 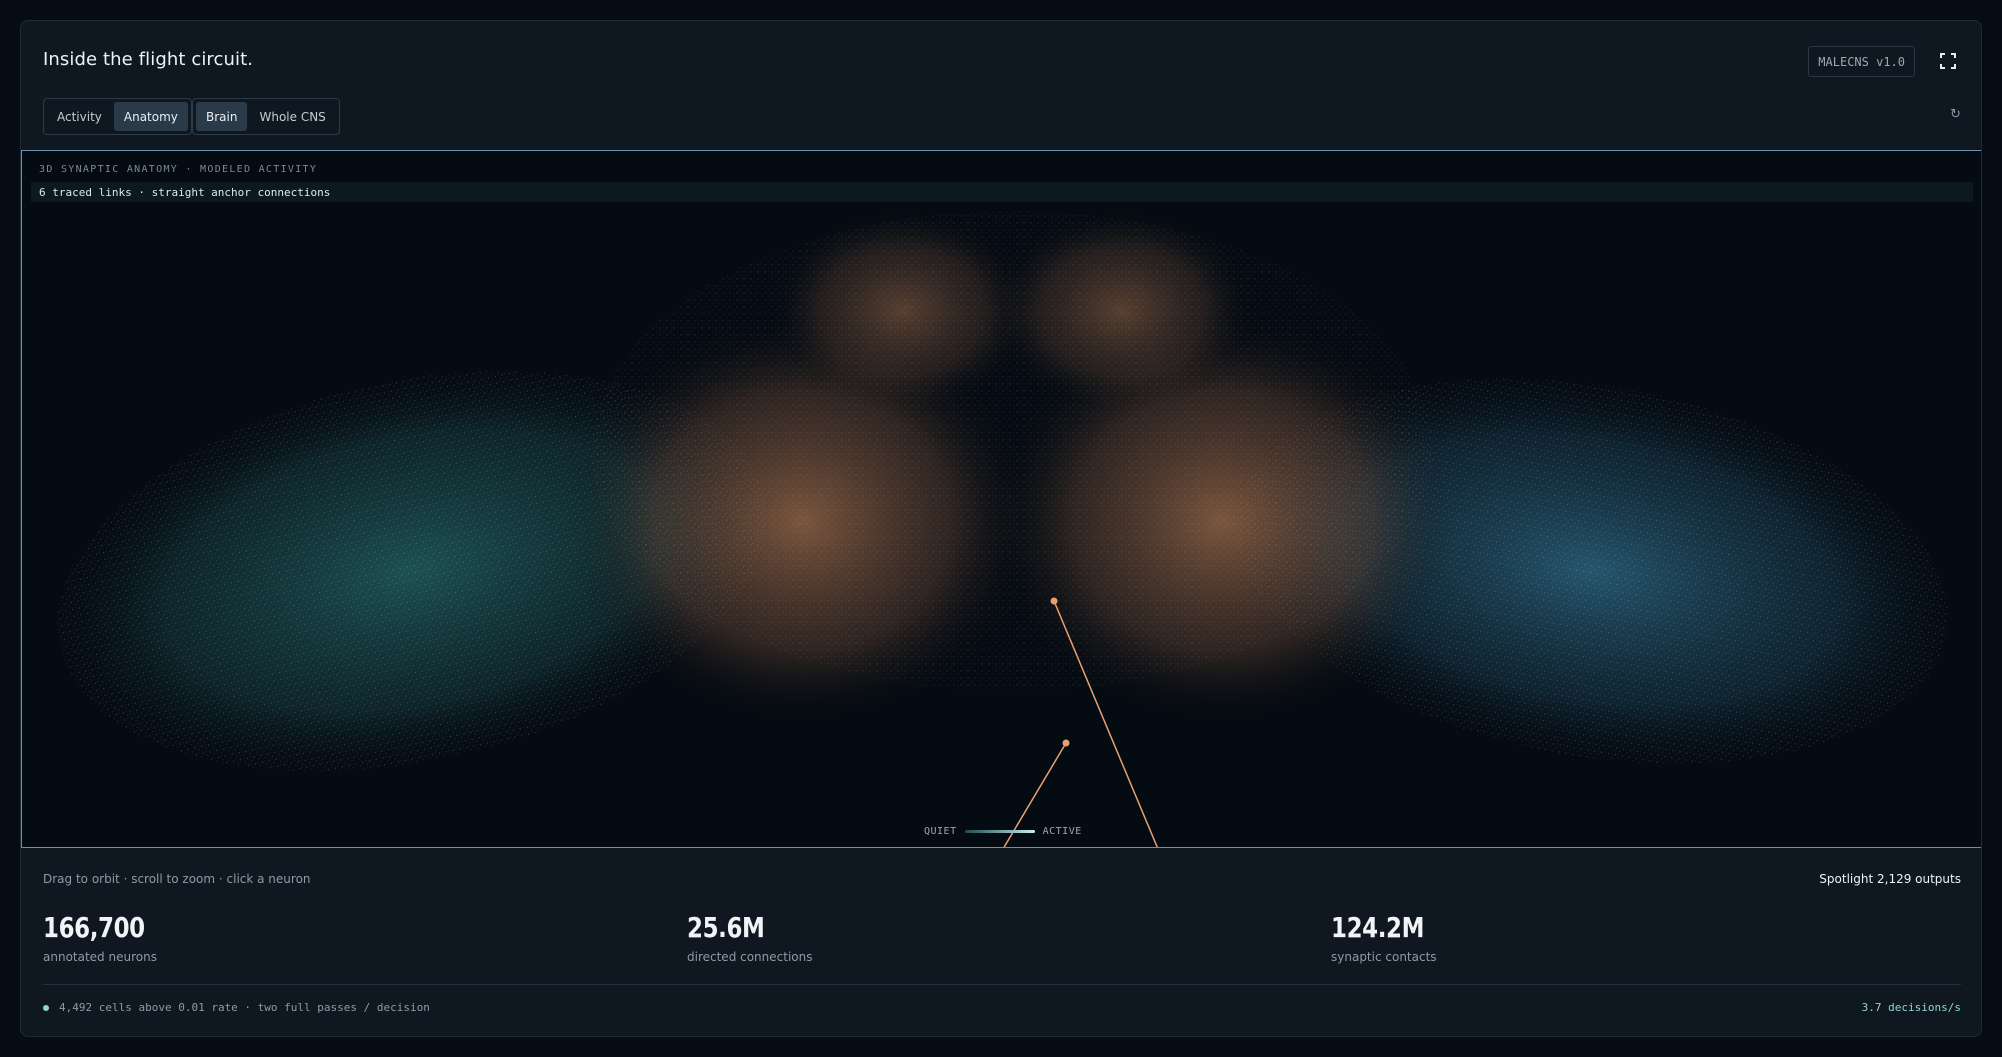 What do you see at coordinates (222, 116) in the screenshot?
I see `tab-brain: Brain` at bounding box center [222, 116].